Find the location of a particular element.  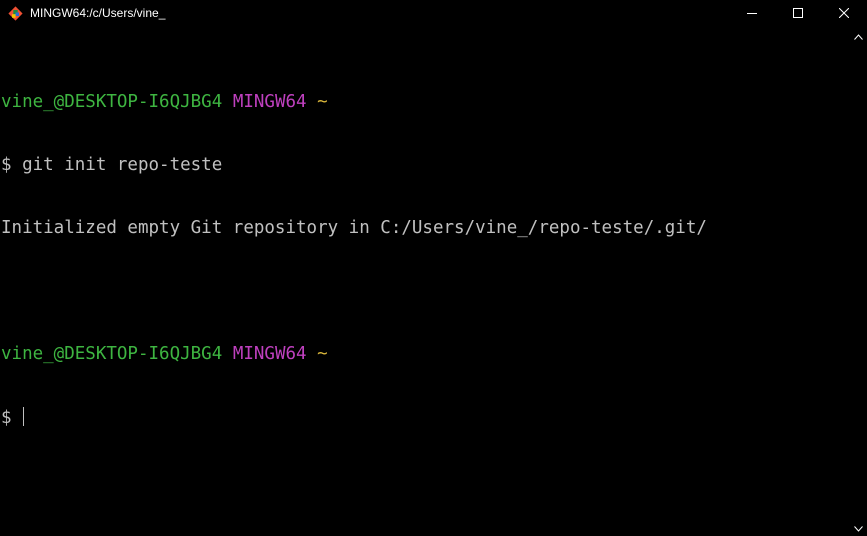

scroll-up-button is located at coordinates (858, 35).